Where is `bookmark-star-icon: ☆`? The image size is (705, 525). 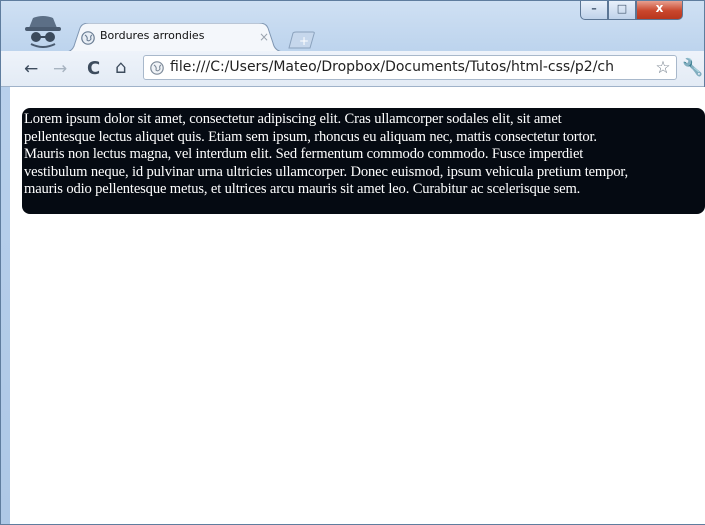 bookmark-star-icon: ☆ is located at coordinates (663, 68).